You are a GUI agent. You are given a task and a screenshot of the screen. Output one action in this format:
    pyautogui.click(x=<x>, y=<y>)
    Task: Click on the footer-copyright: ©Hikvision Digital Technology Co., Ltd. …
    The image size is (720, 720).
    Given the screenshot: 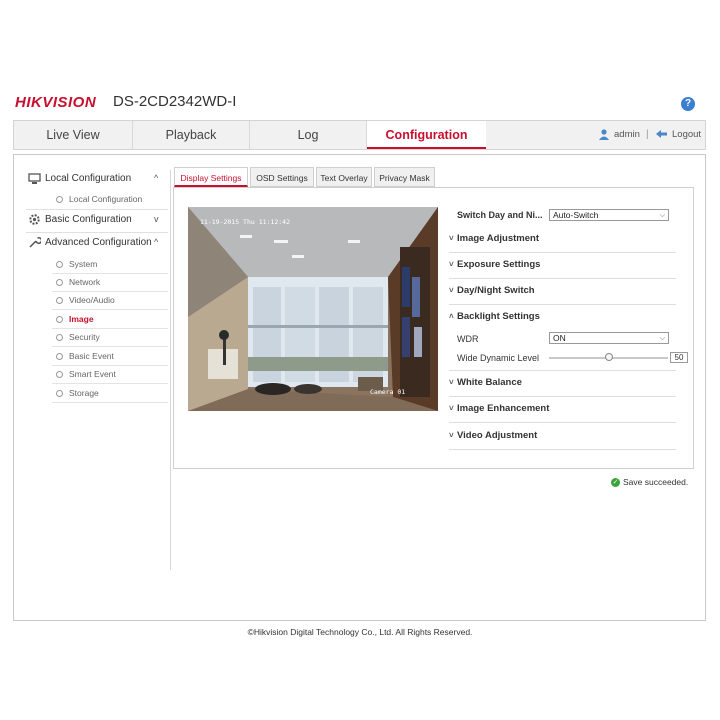 What is the action you would take?
    pyautogui.click(x=360, y=632)
    